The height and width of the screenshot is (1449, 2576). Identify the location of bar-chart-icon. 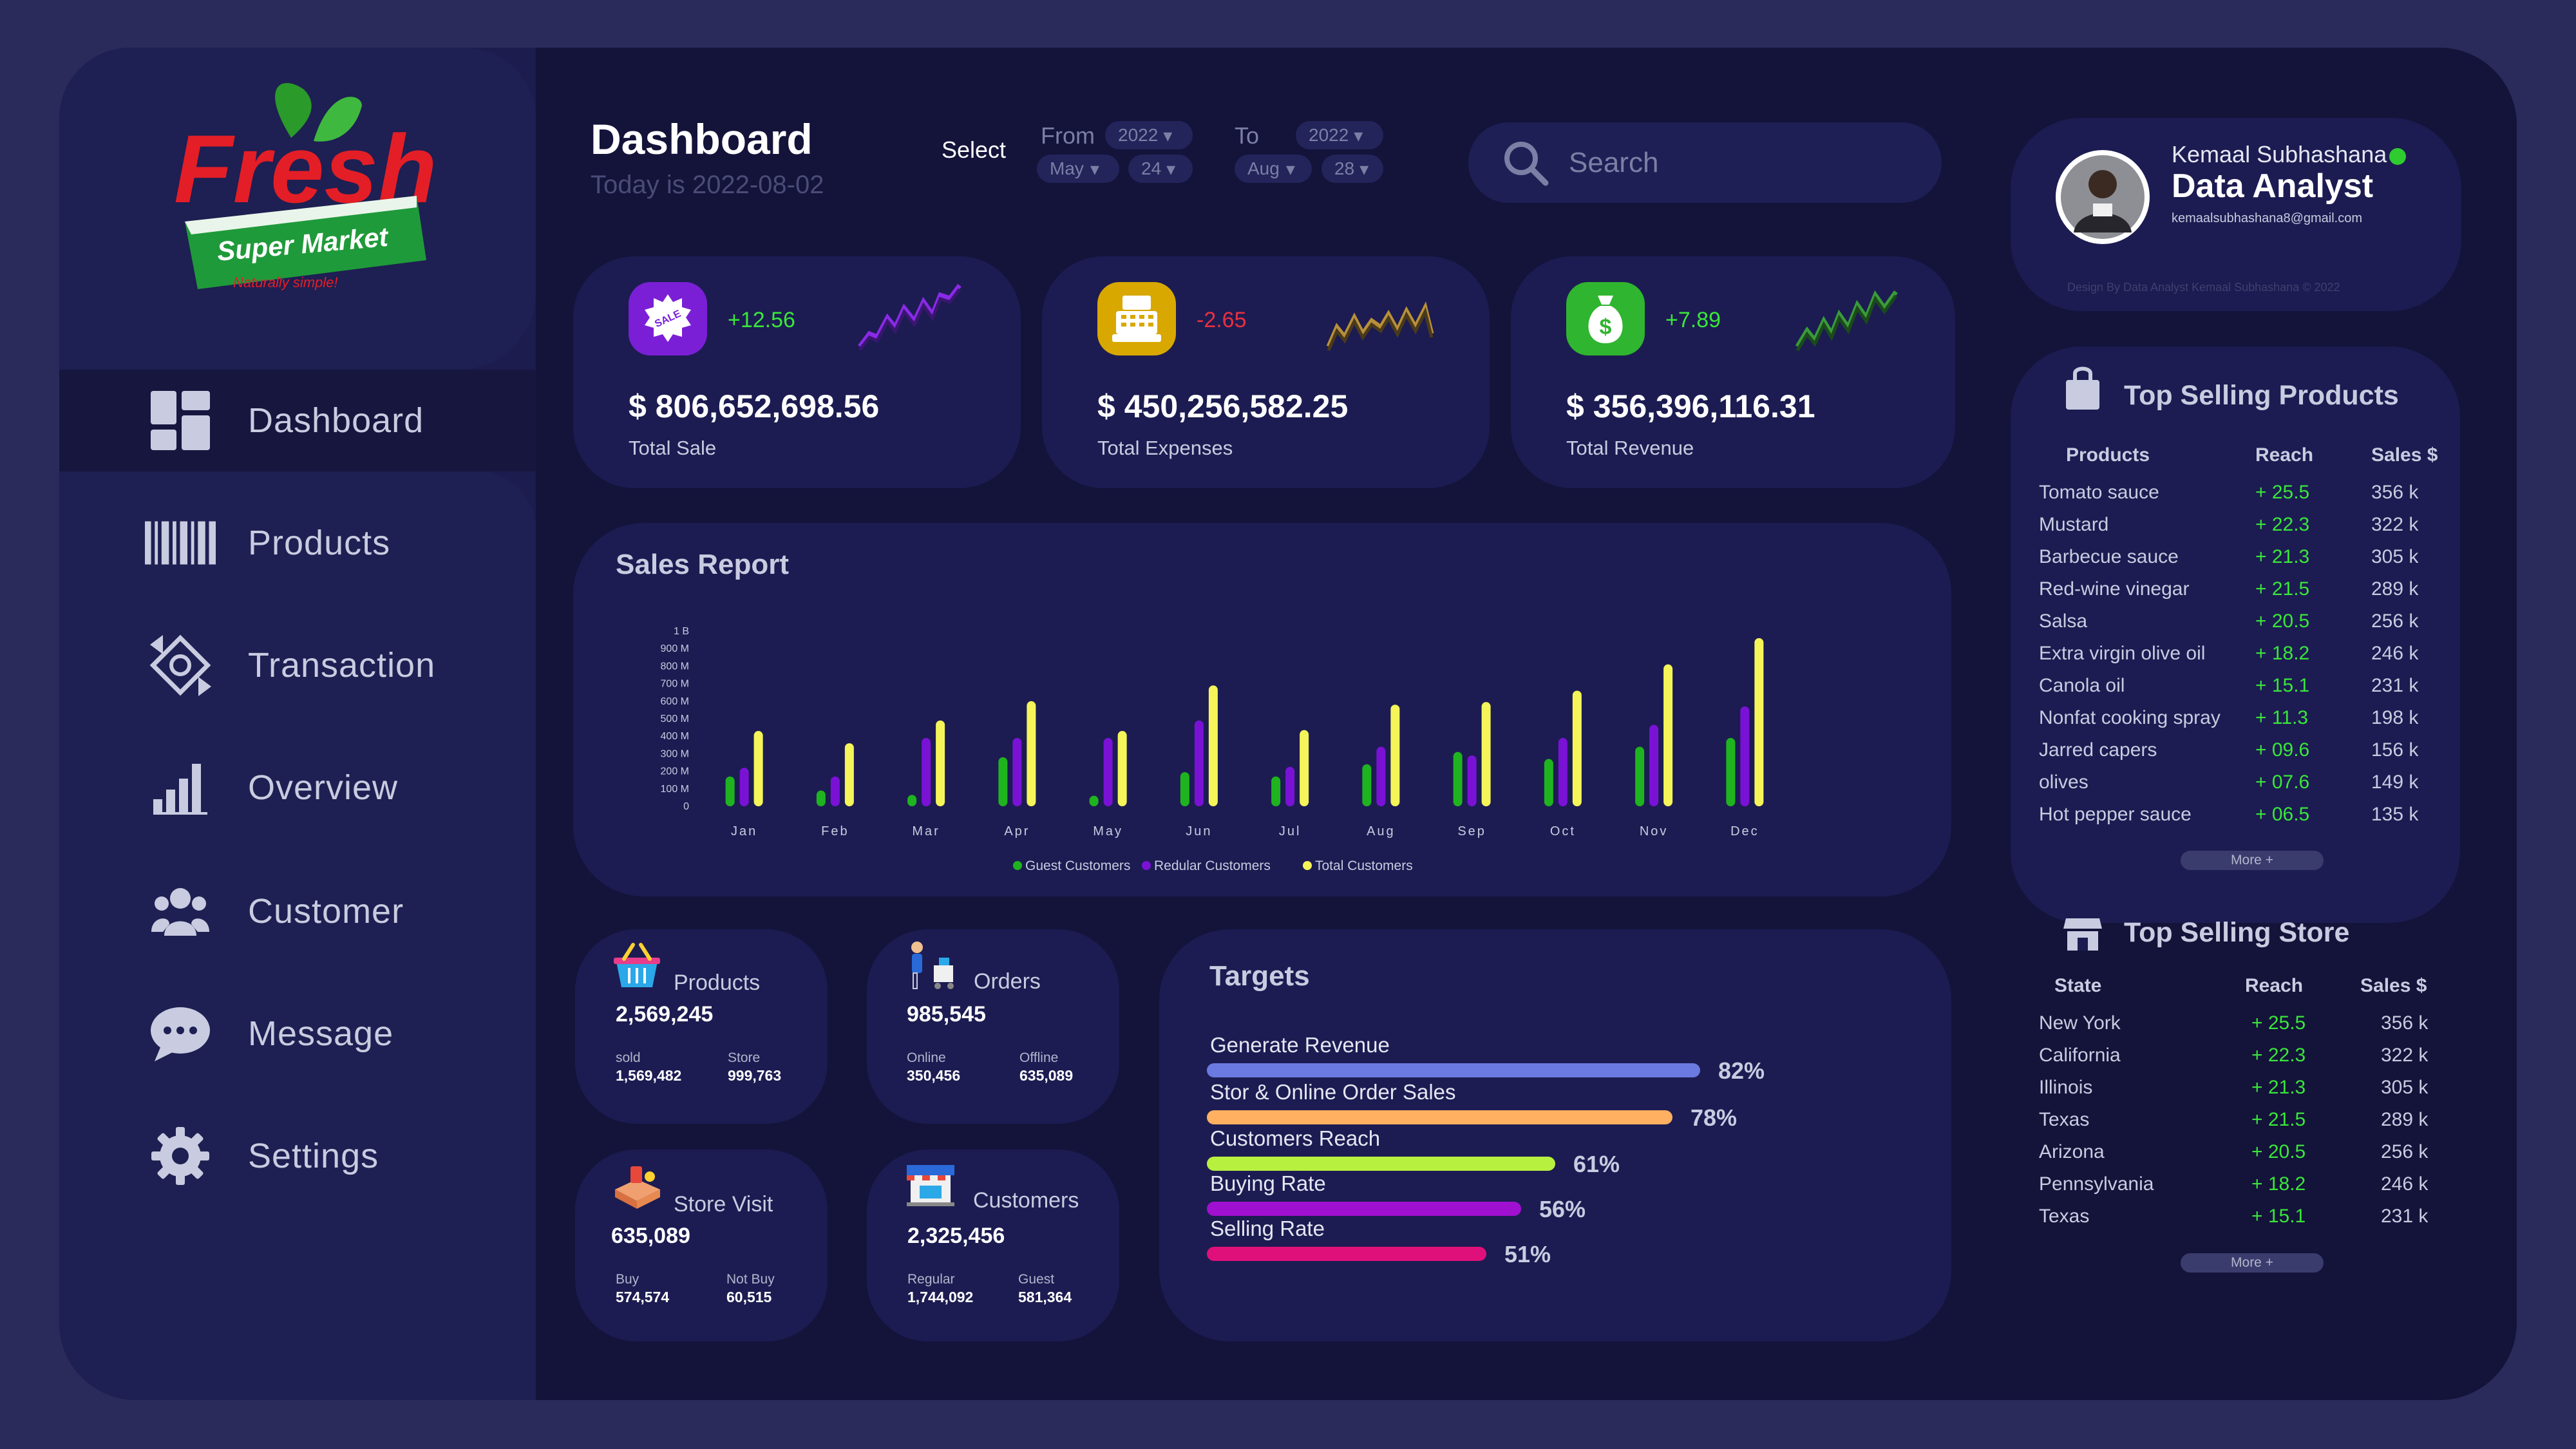
(181, 787).